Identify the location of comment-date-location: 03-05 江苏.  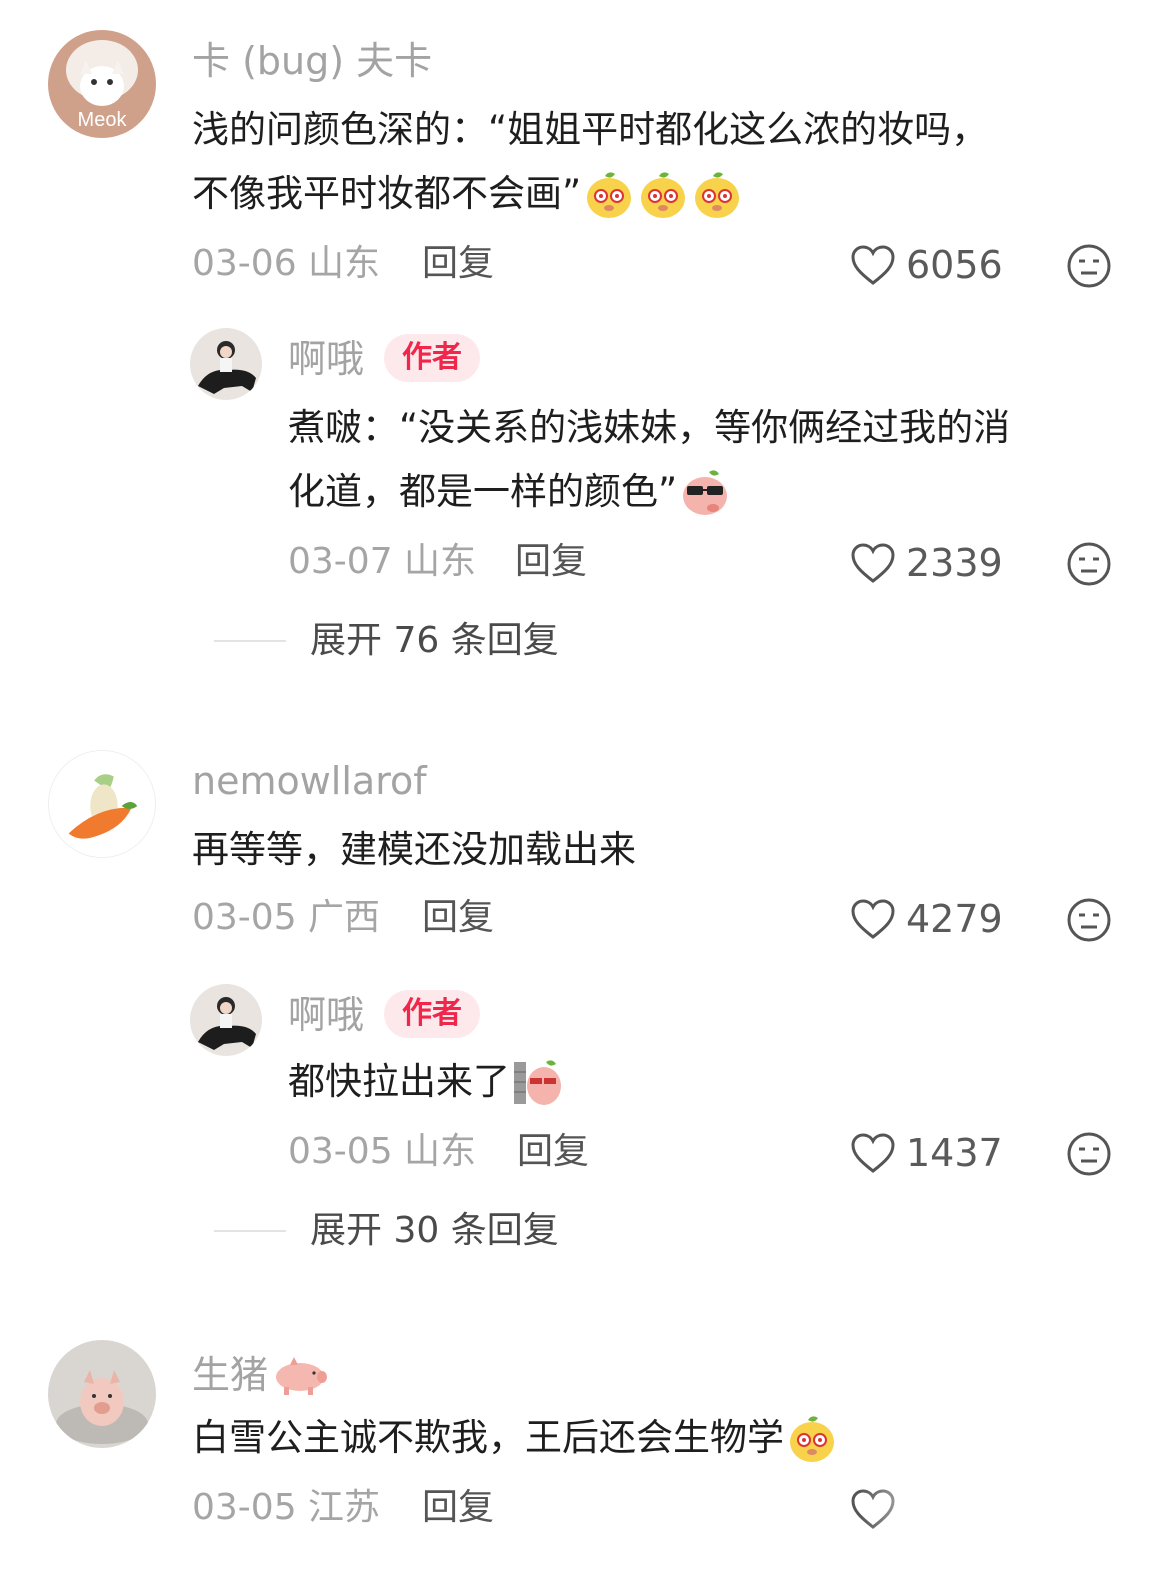
(286, 1507).